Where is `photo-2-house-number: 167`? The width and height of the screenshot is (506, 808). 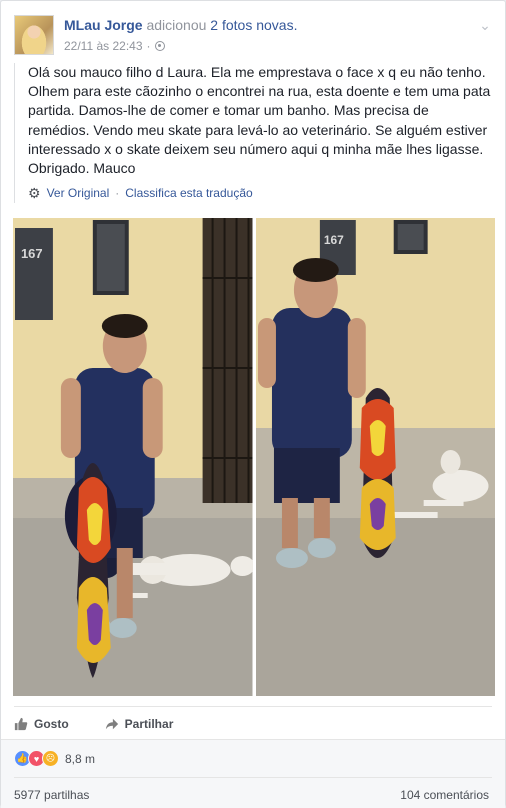
photo-2-house-number: 167 is located at coordinates (333, 240).